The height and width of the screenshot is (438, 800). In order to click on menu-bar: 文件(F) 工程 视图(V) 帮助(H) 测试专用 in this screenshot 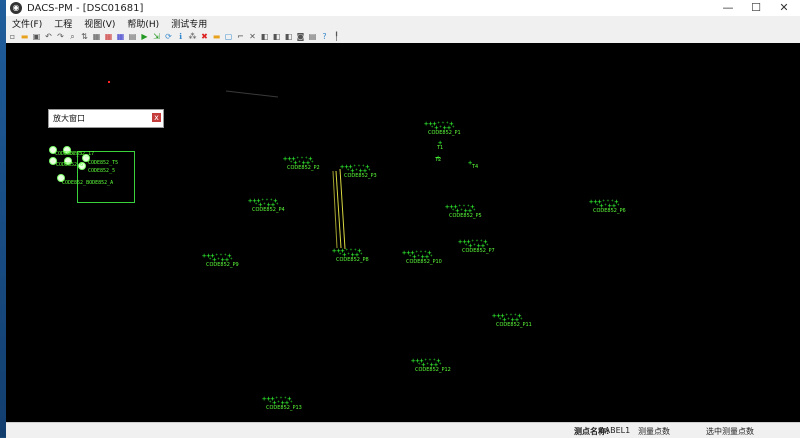, I will do `click(403, 23)`.